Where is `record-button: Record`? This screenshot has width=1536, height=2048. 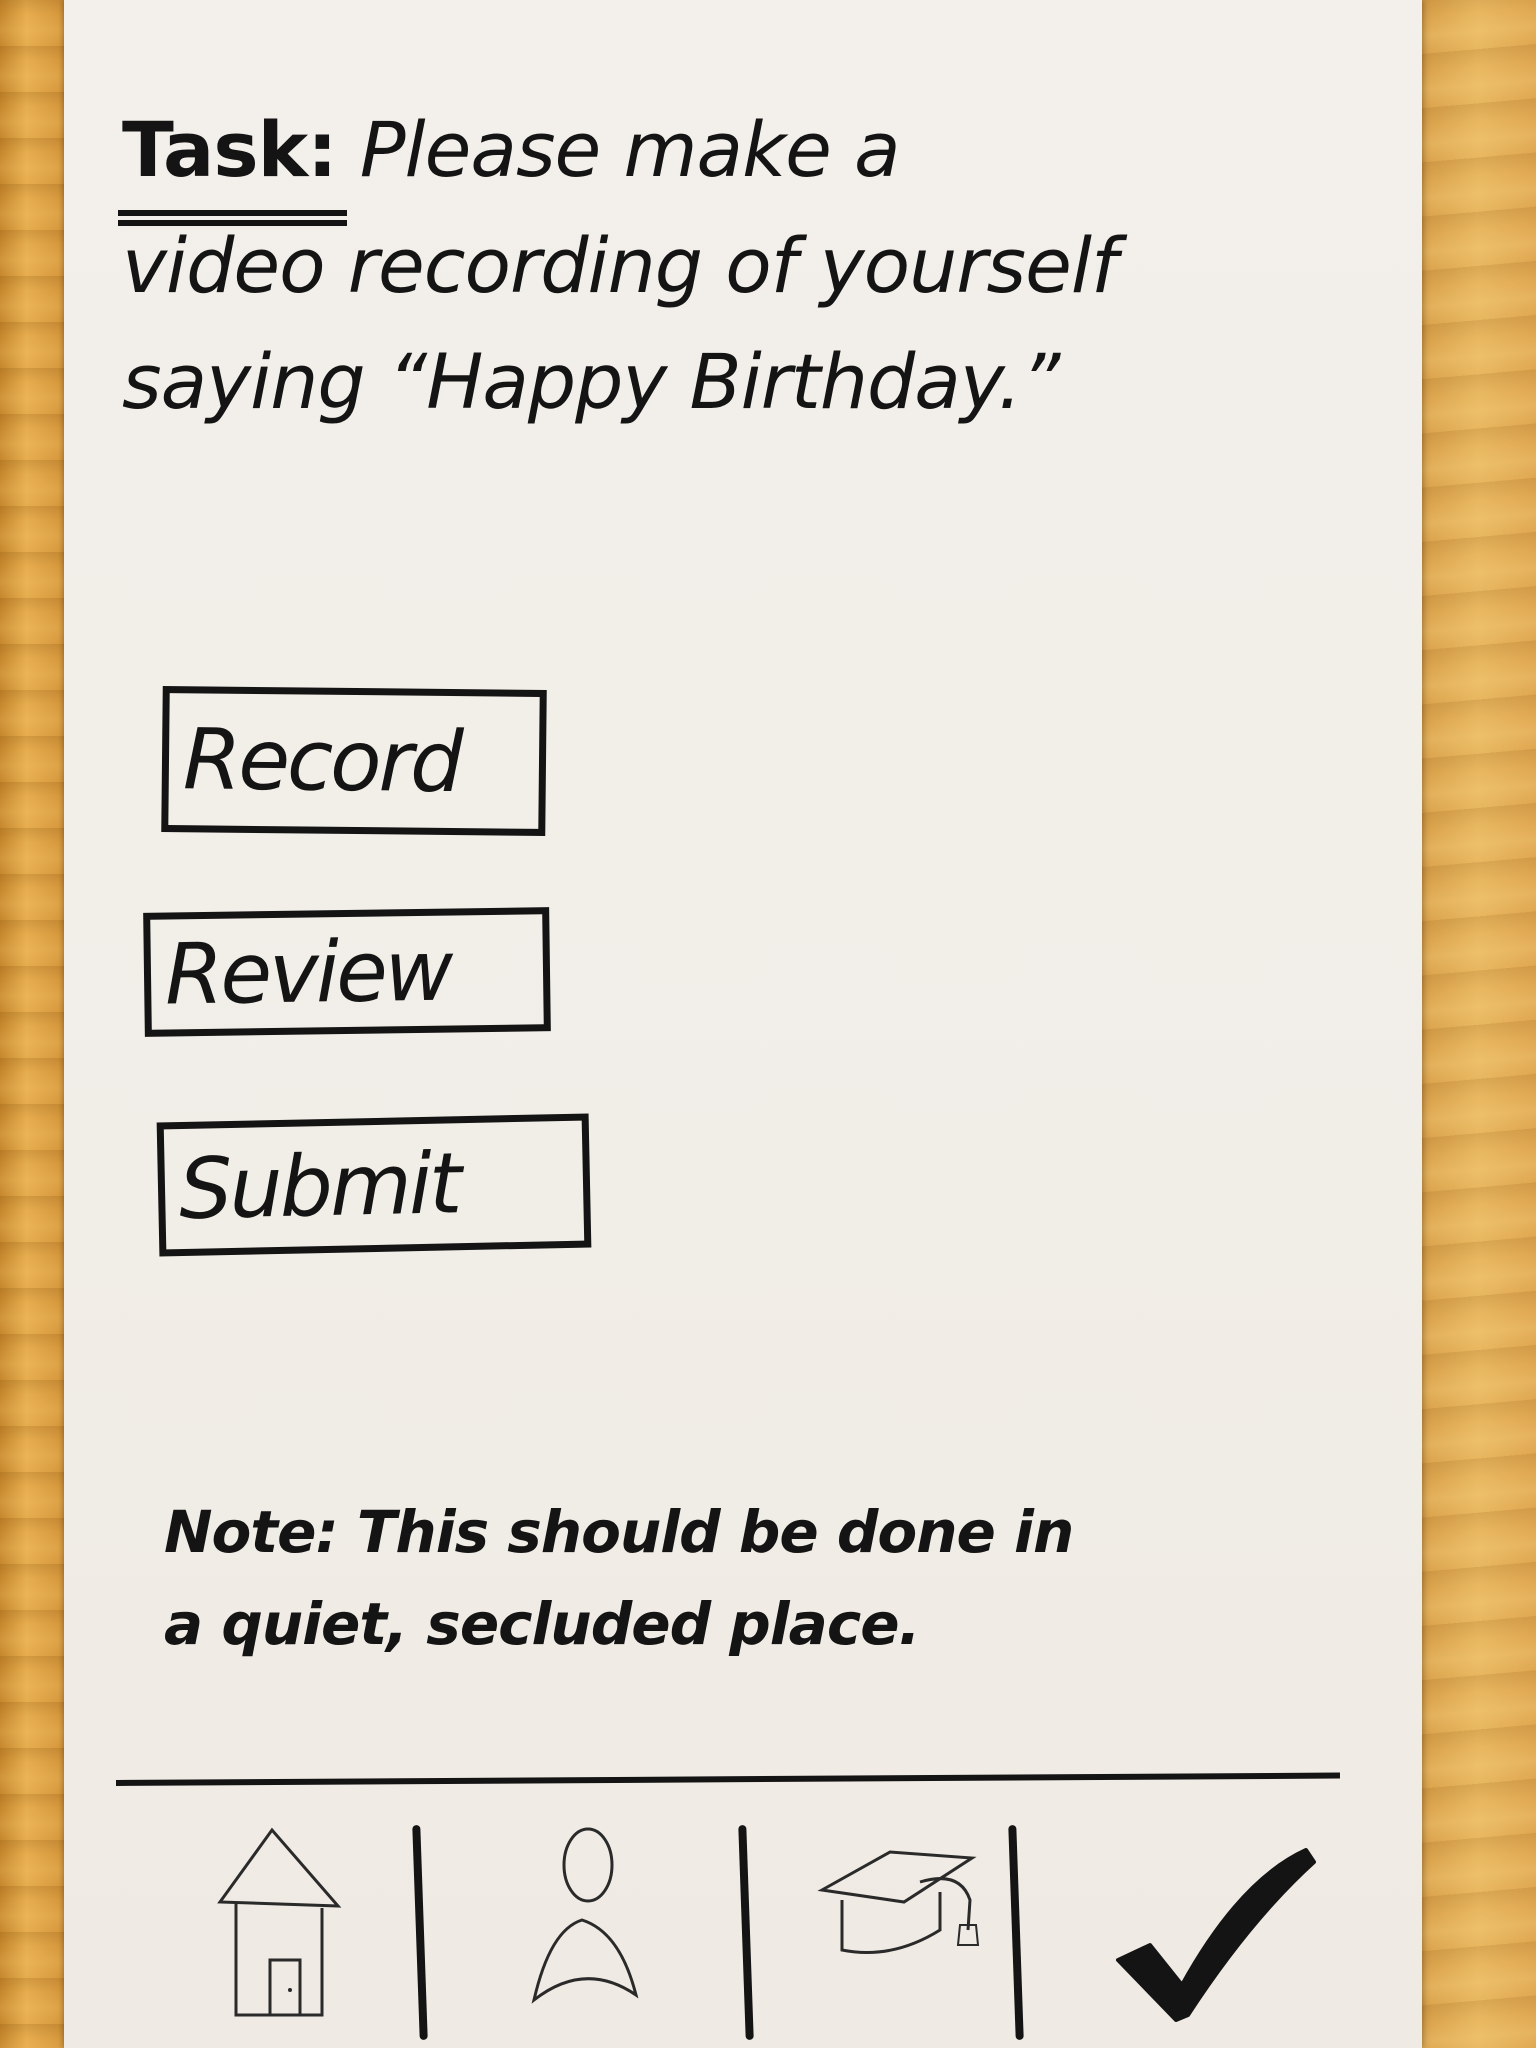 record-button: Record is located at coordinates (354, 761).